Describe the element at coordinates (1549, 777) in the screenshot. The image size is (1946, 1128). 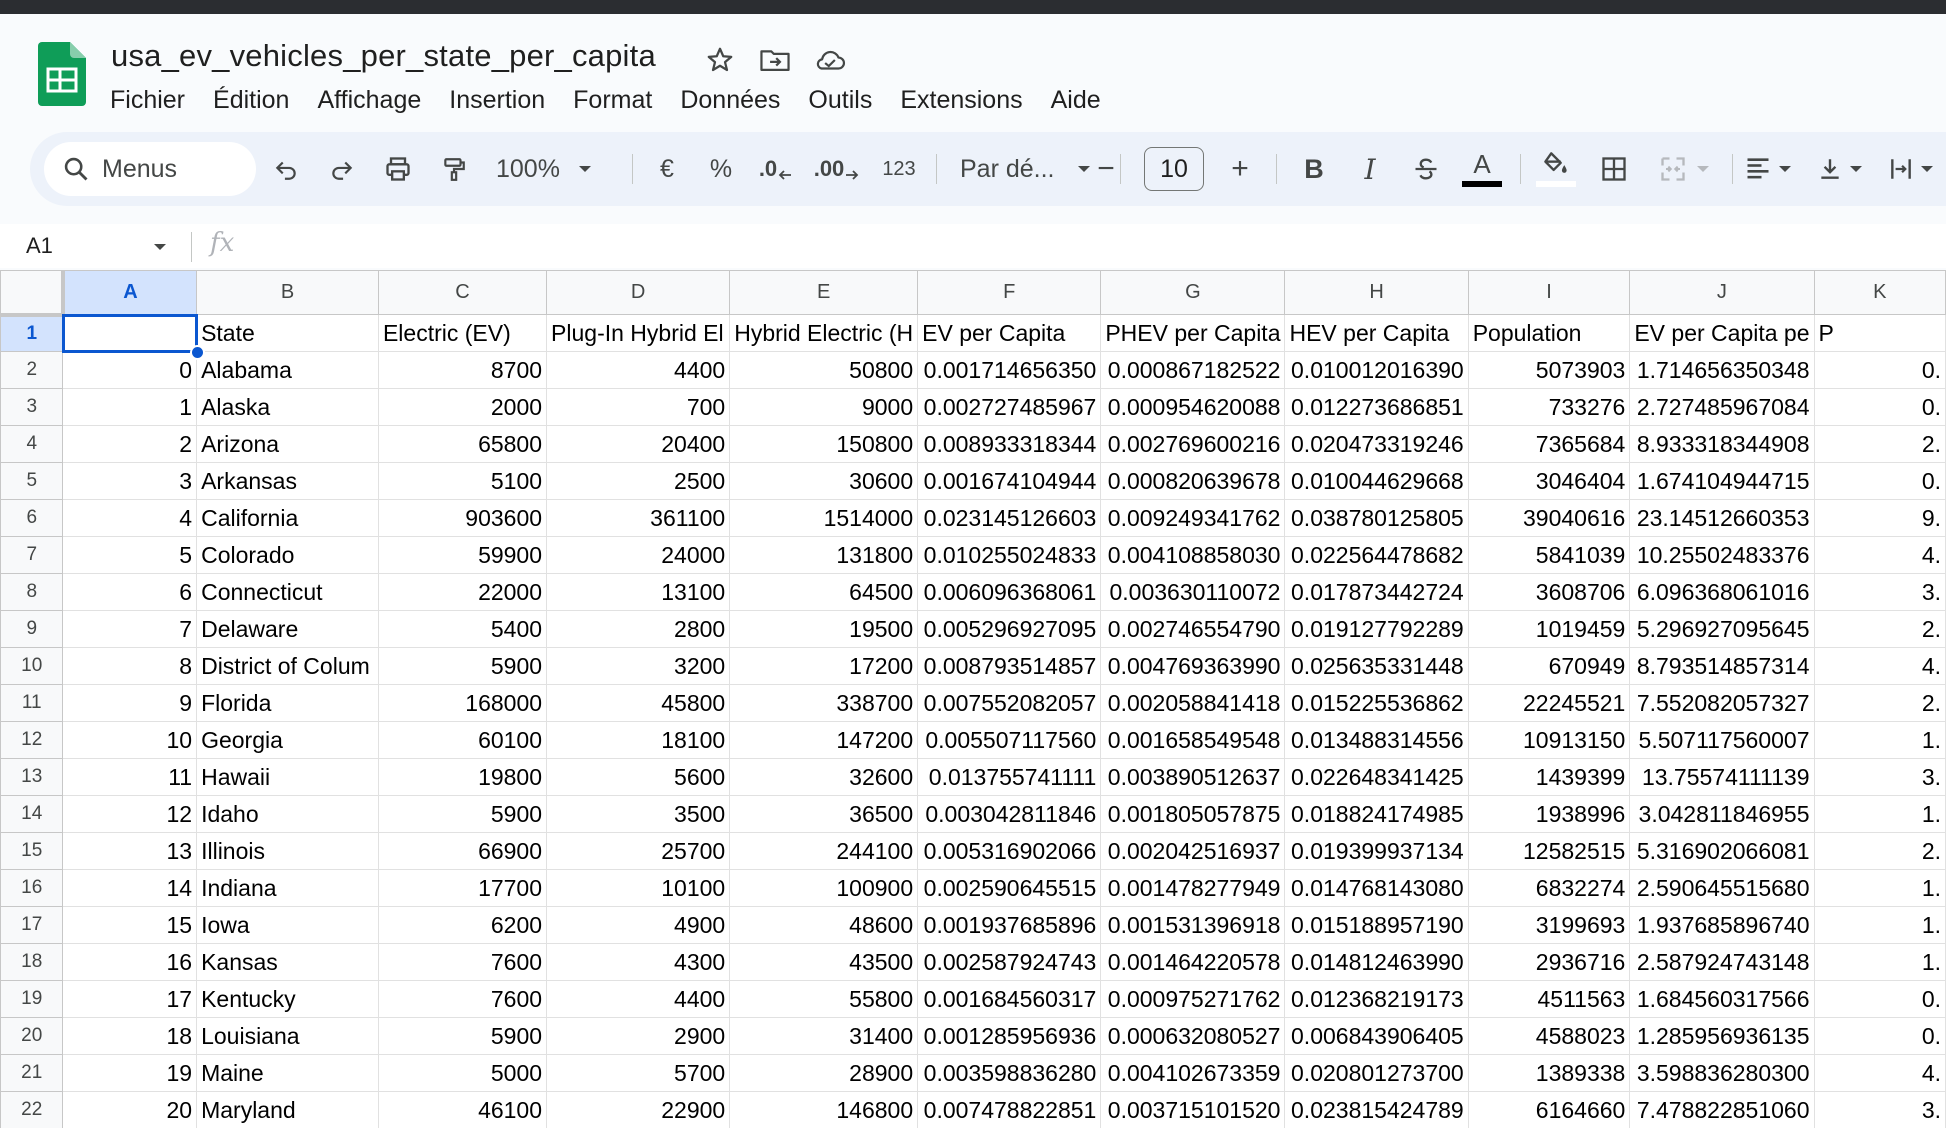
I see `data-cell: 1439399` at that location.